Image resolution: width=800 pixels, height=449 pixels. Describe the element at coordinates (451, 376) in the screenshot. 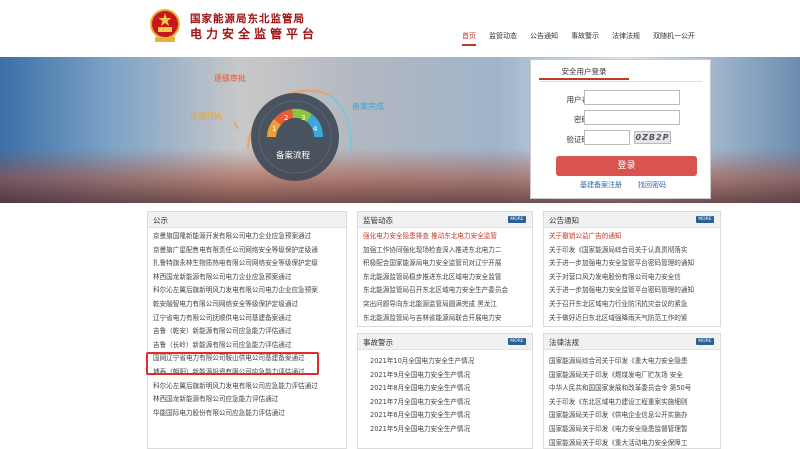

I see `list-item: 2021年9月全国电力安全生产情况` at that location.